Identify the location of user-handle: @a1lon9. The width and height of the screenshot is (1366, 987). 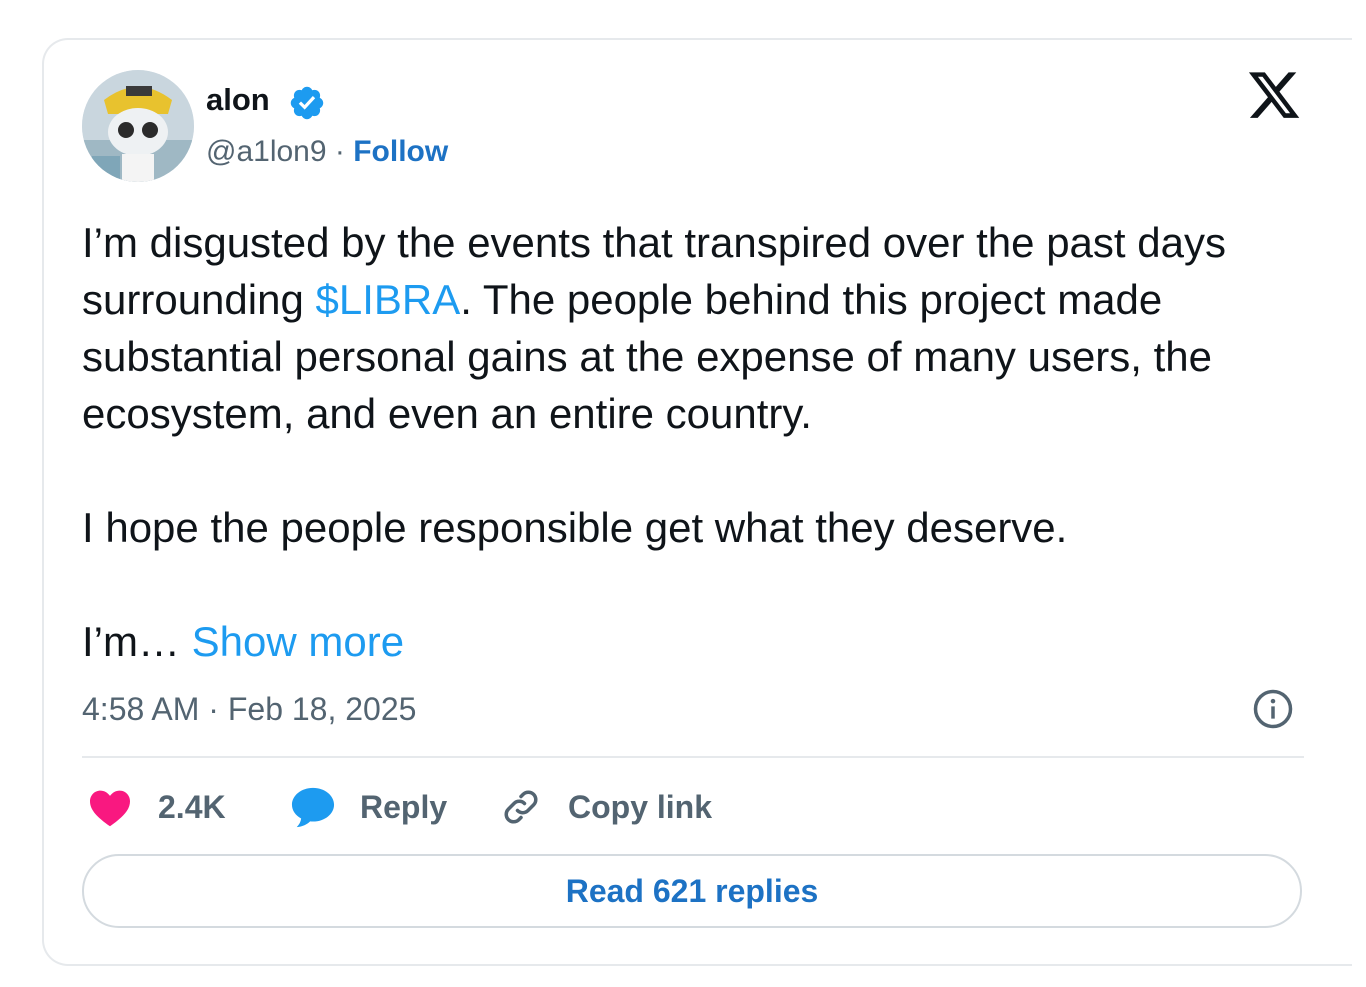
(266, 151).